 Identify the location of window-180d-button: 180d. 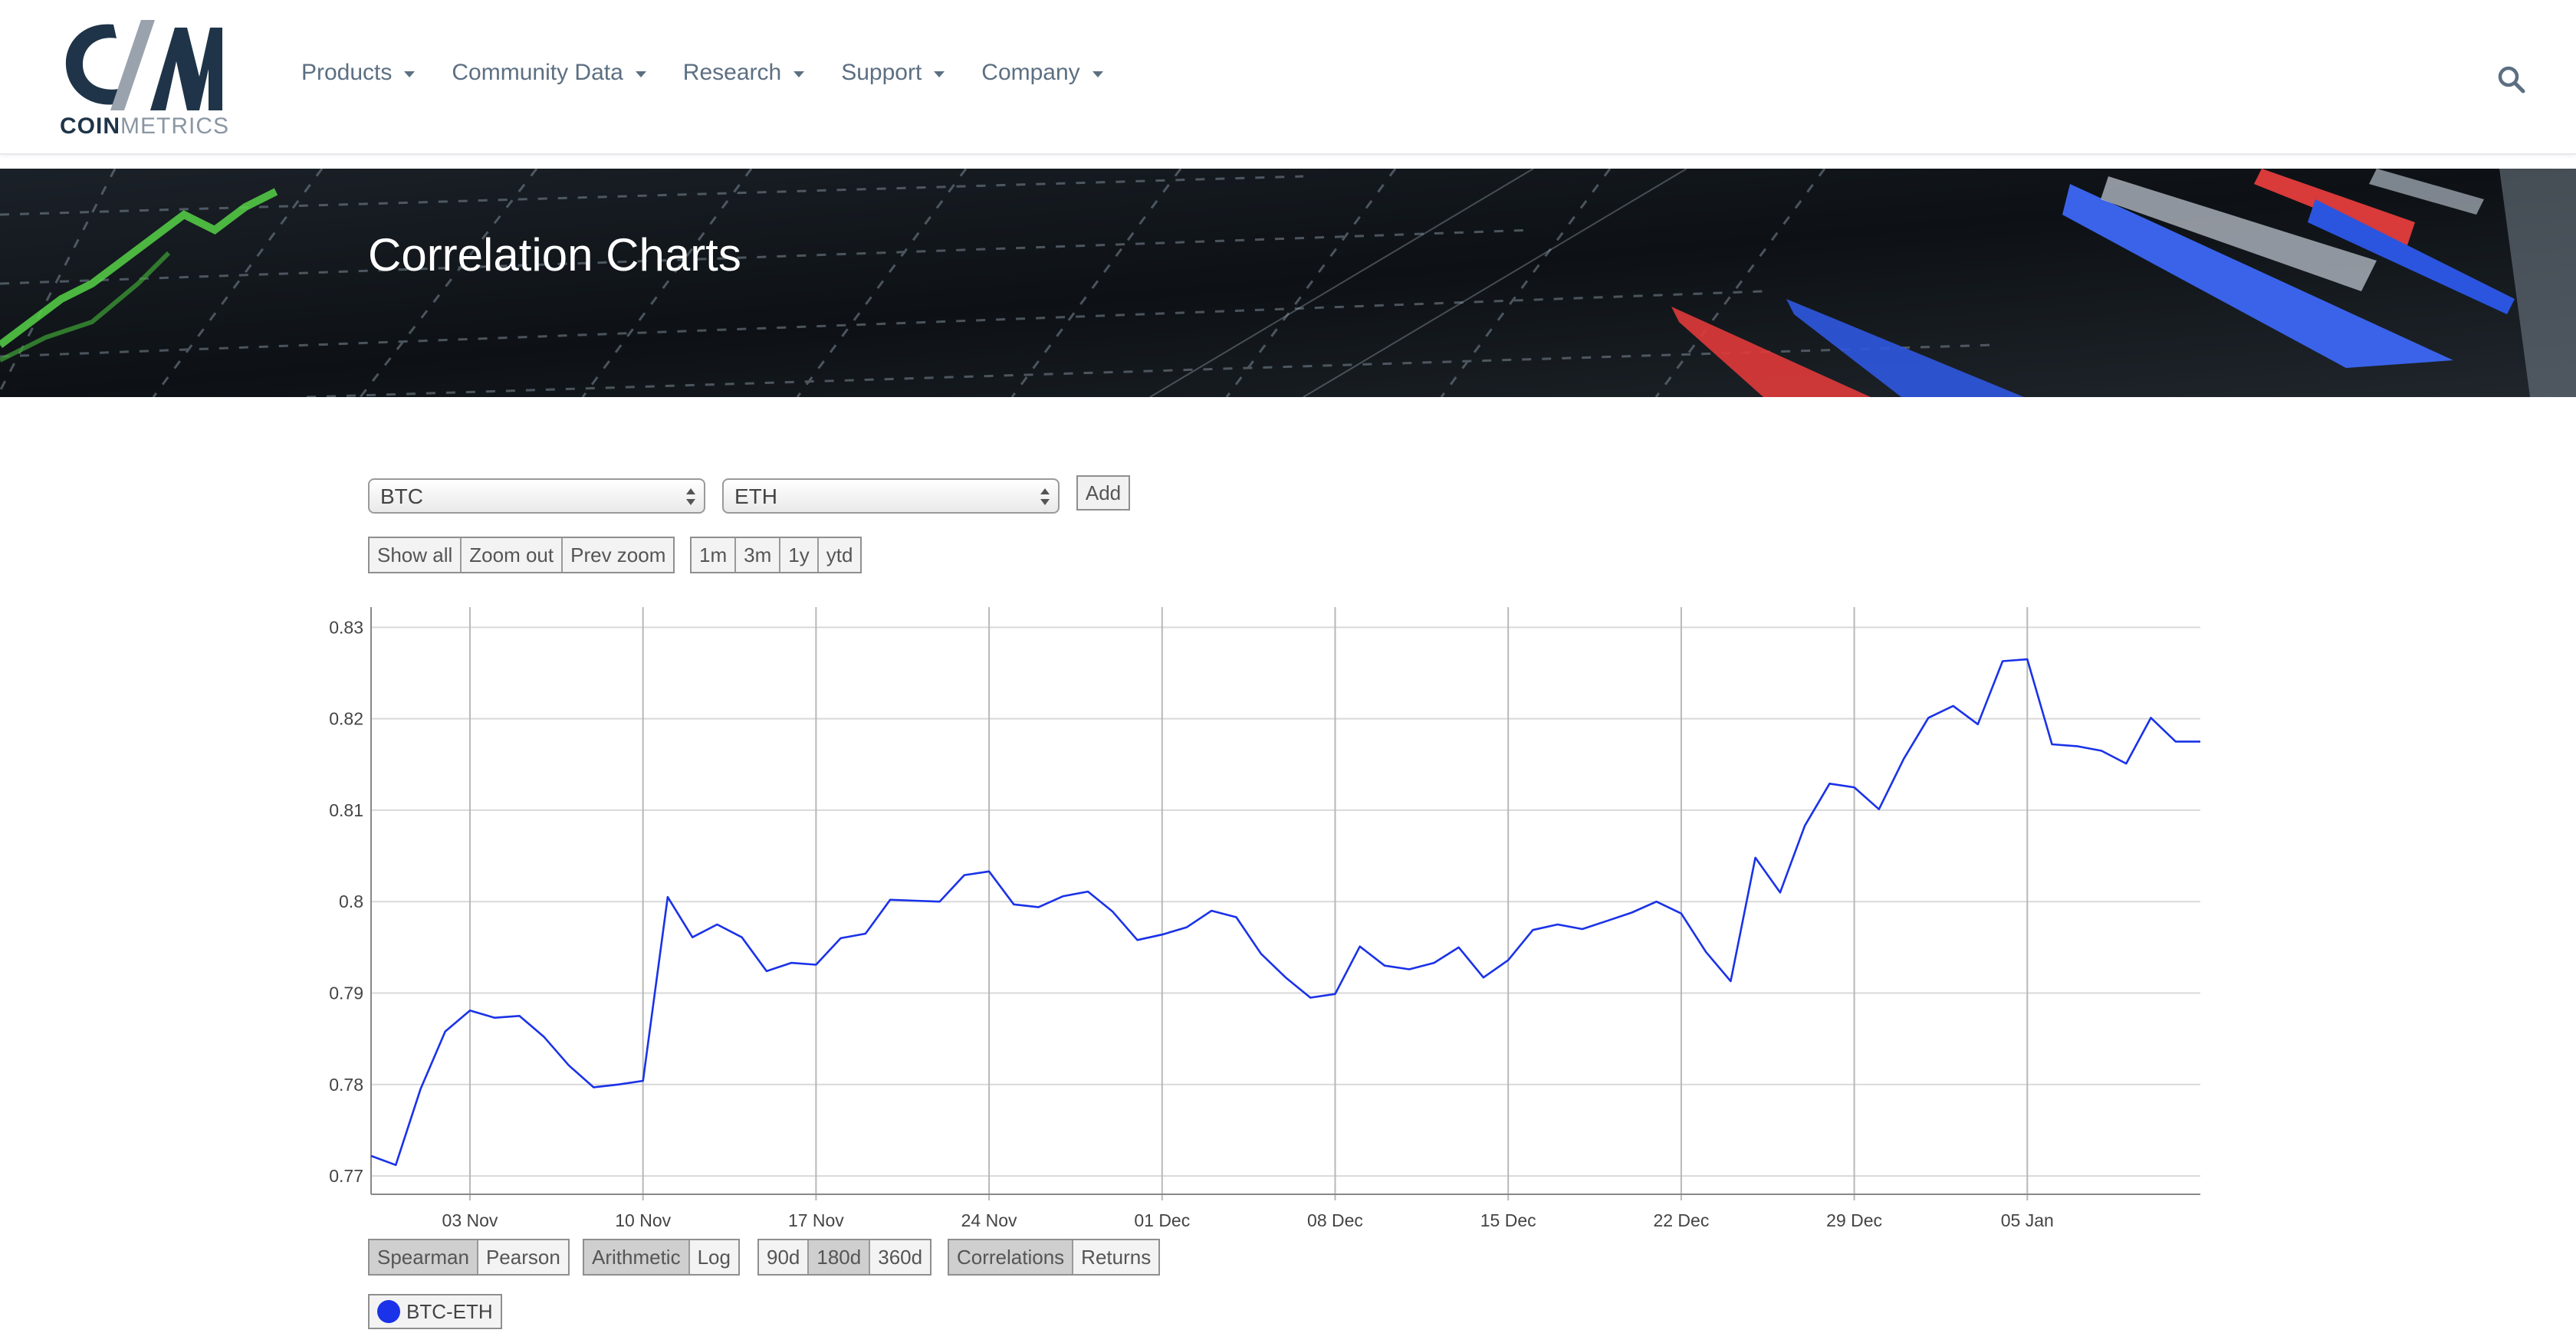
(840, 1257).